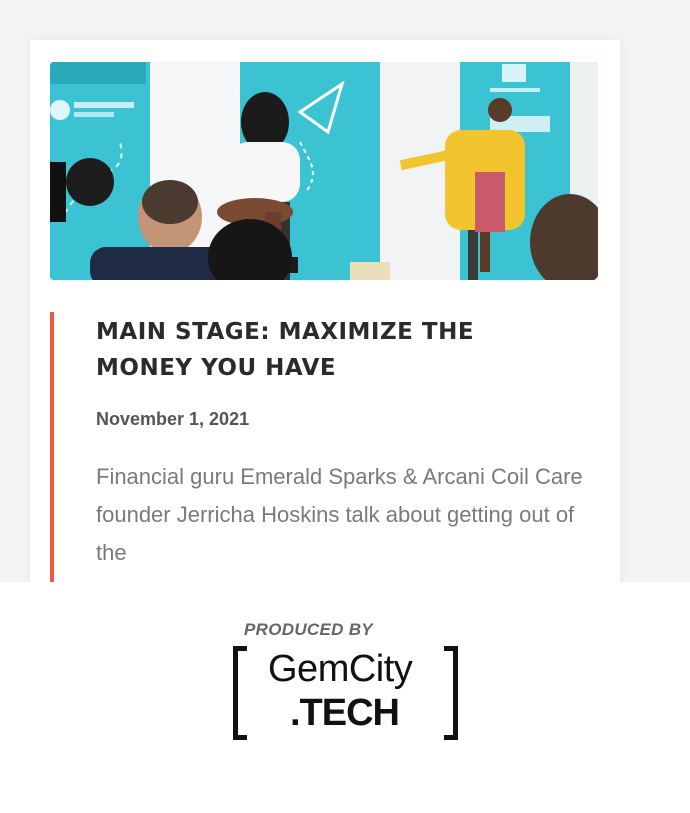 This screenshot has width=690, height=813. I want to click on logo-text-tech: .TECH, so click(345, 713).